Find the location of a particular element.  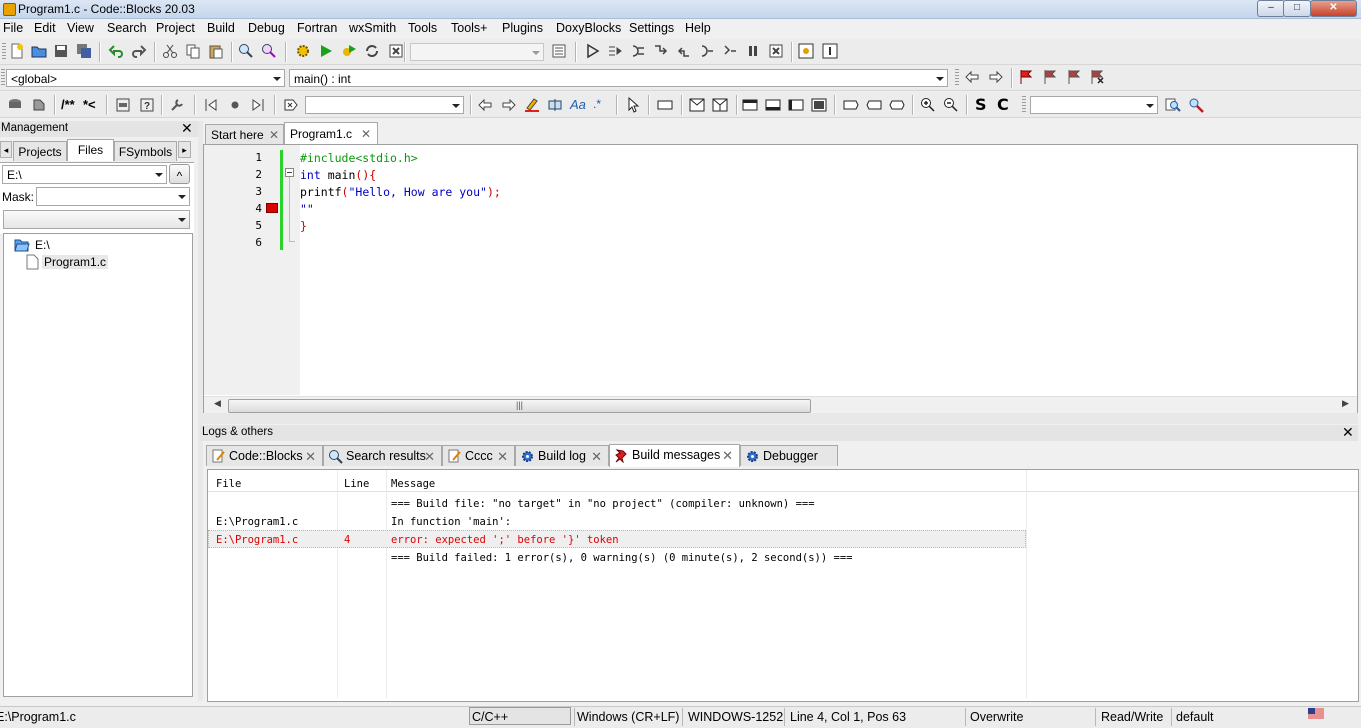

open-folder-icon is located at coordinates (39, 51).